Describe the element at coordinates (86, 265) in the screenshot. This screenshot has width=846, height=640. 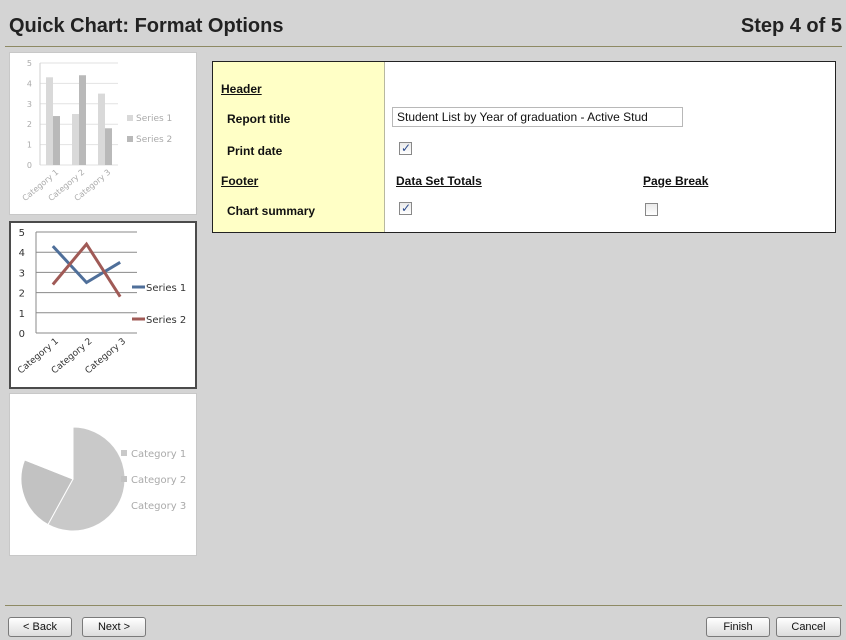
I see `series-line` at that location.